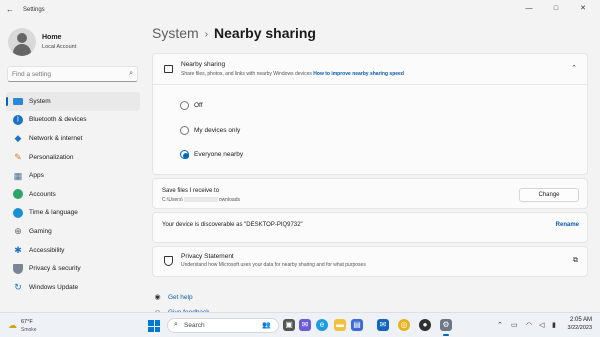 This screenshot has width=600, height=337. I want to click on sidebar-item-label: Network & internet, so click(56, 138).